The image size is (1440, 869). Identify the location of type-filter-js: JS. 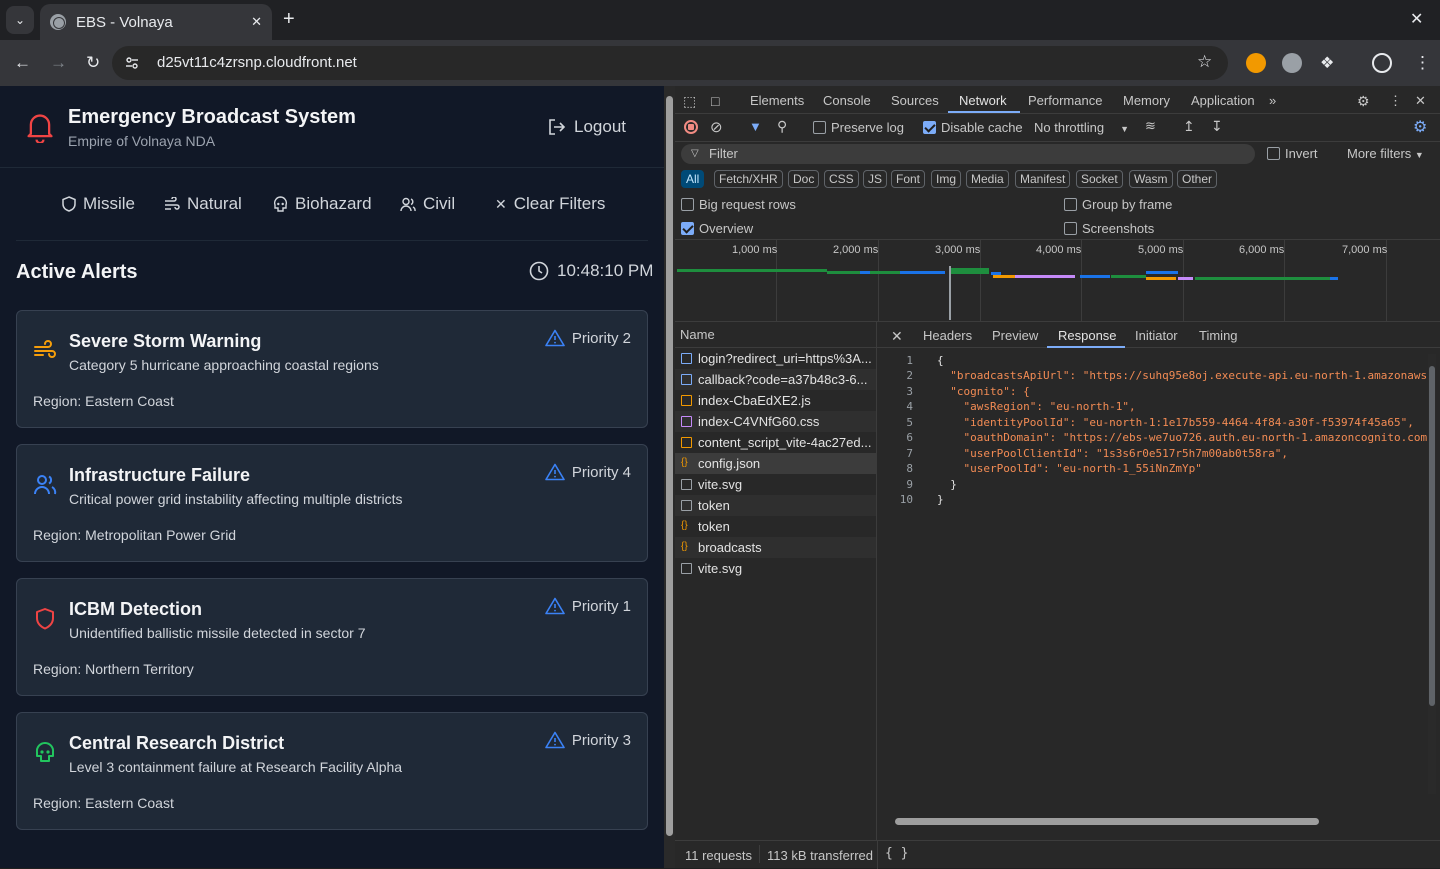
(875, 179).